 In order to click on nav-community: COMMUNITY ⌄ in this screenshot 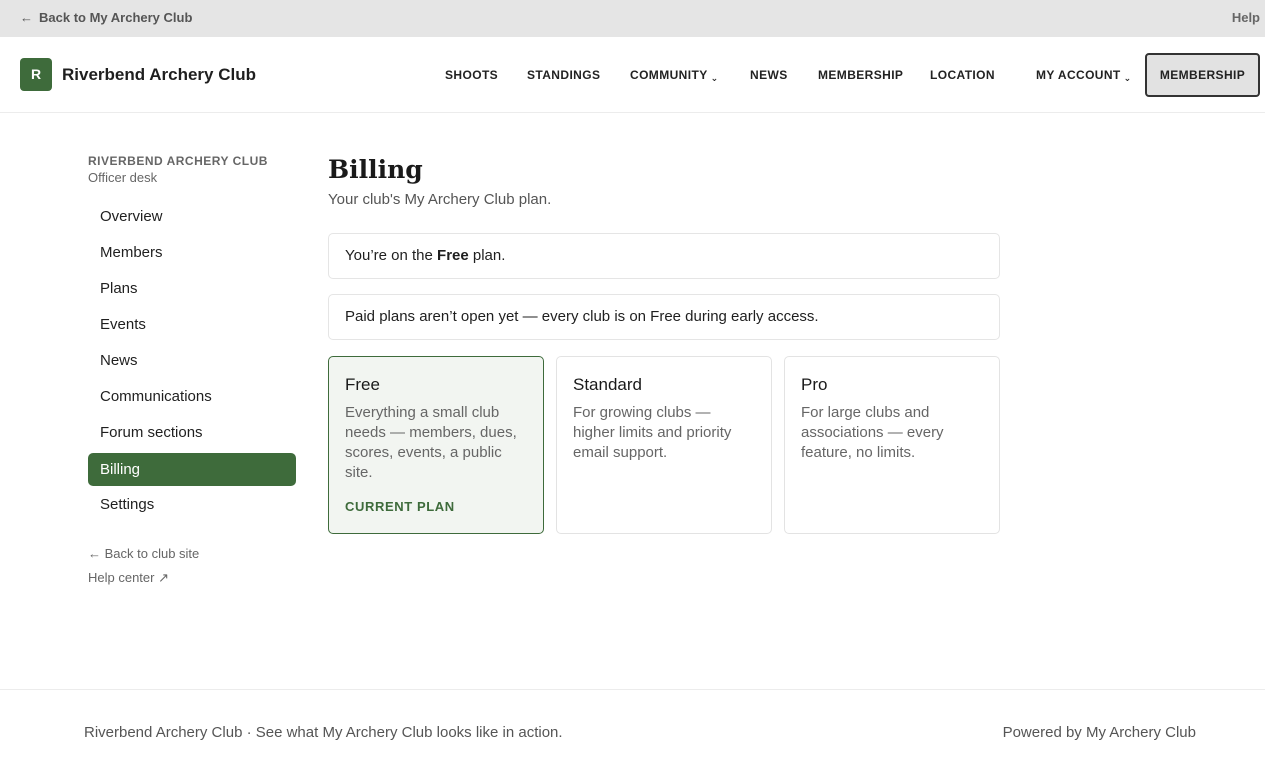, I will do `click(674, 75)`.